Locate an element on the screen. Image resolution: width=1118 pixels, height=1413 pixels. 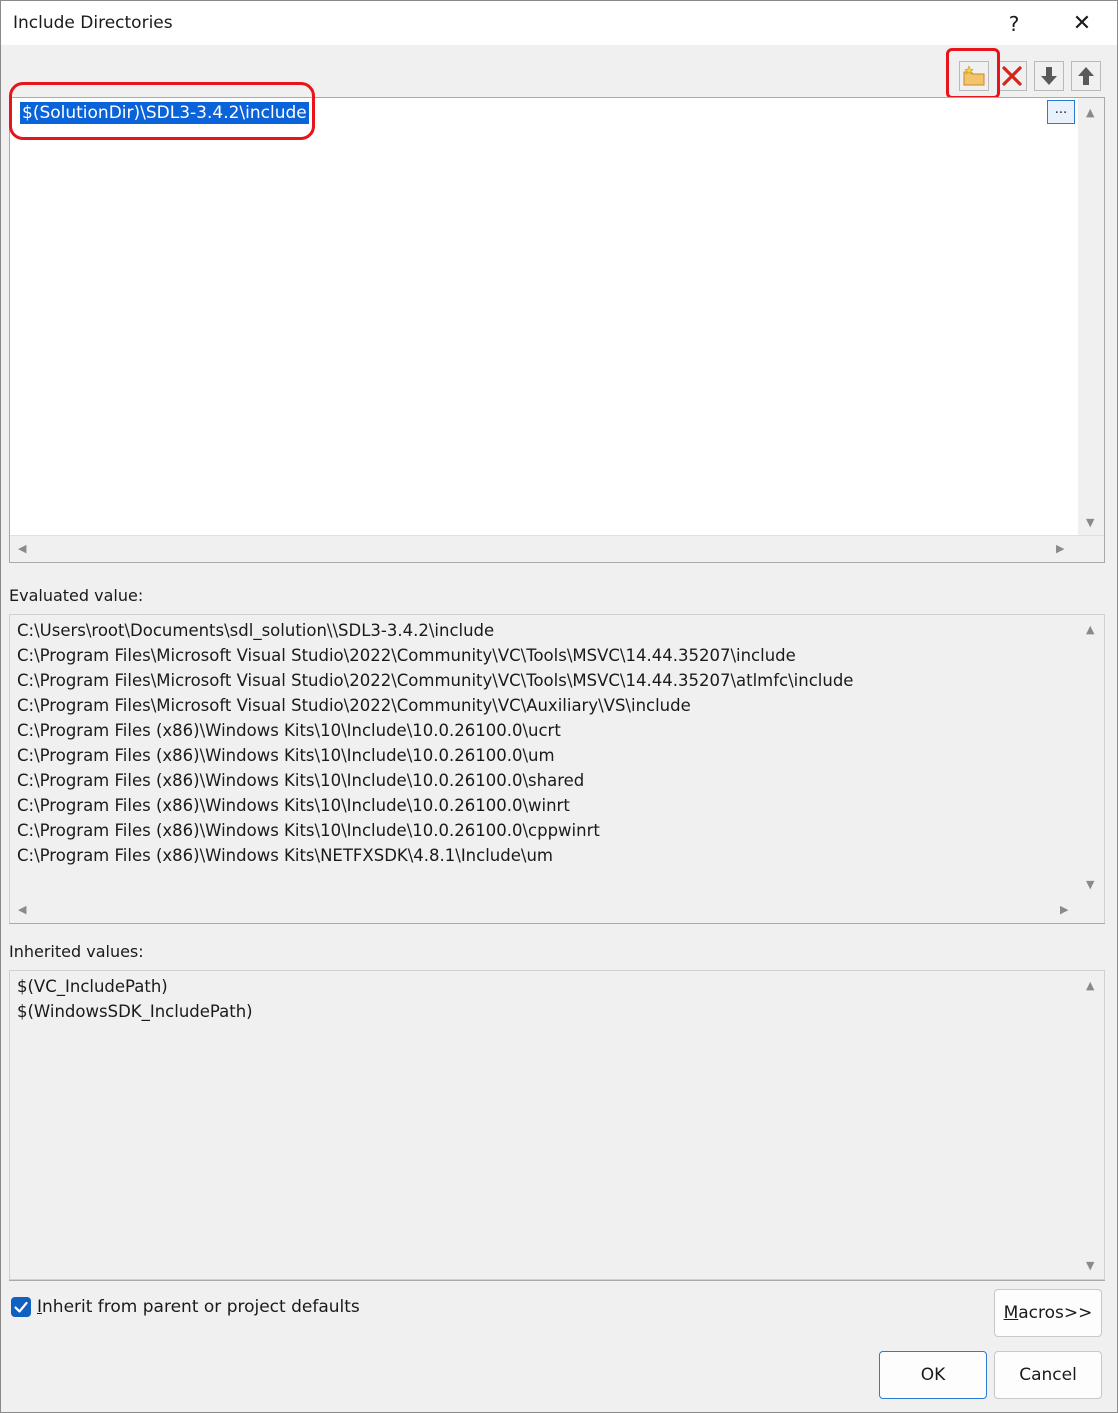
checkmark-icon is located at coordinates (21, 1307).